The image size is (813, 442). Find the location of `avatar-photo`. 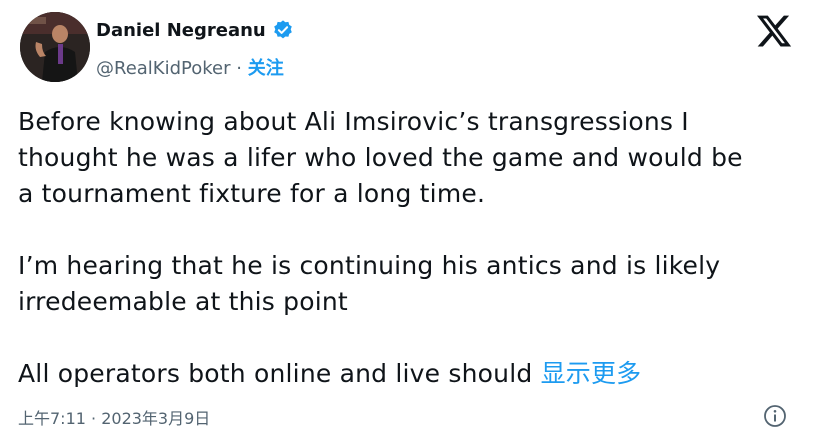

avatar-photo is located at coordinates (55, 47).